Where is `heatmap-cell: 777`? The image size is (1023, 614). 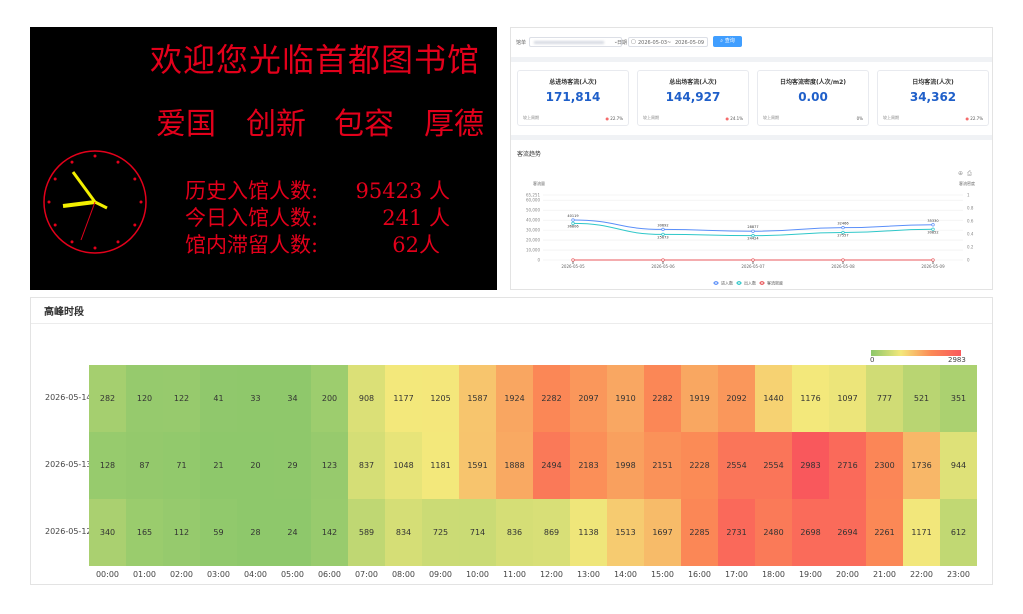
heatmap-cell: 777 is located at coordinates (884, 398).